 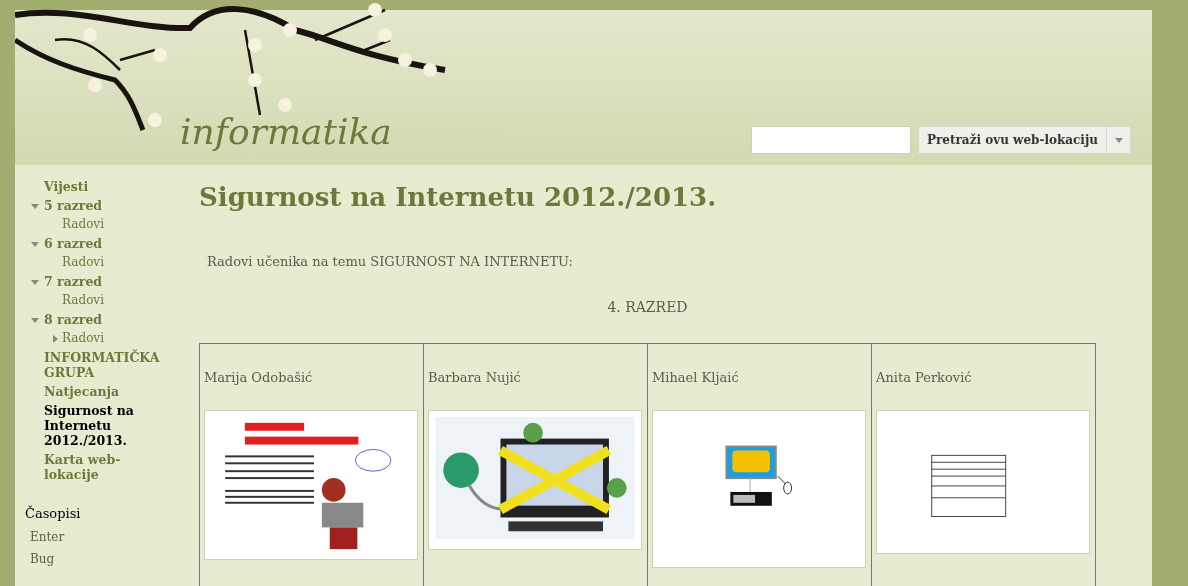 I want to click on author-name: Anita Perković, so click(x=924, y=378).